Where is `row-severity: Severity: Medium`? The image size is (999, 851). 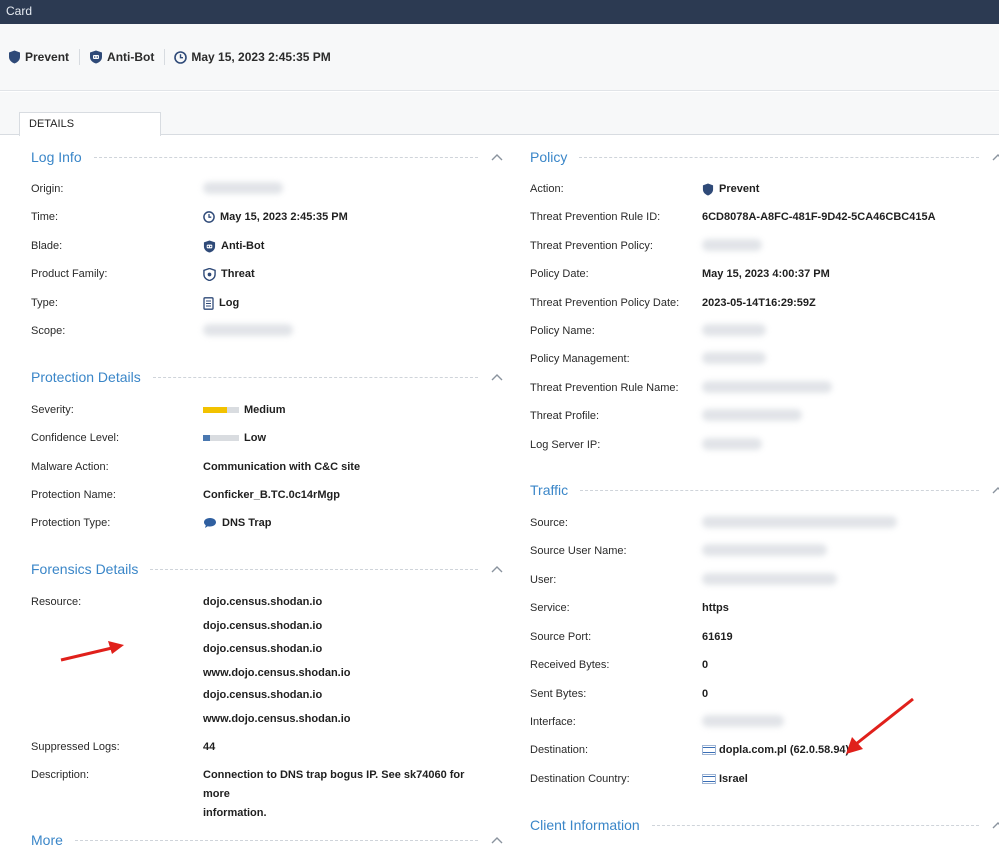
row-severity: Severity: Medium is located at coordinates (158, 413).